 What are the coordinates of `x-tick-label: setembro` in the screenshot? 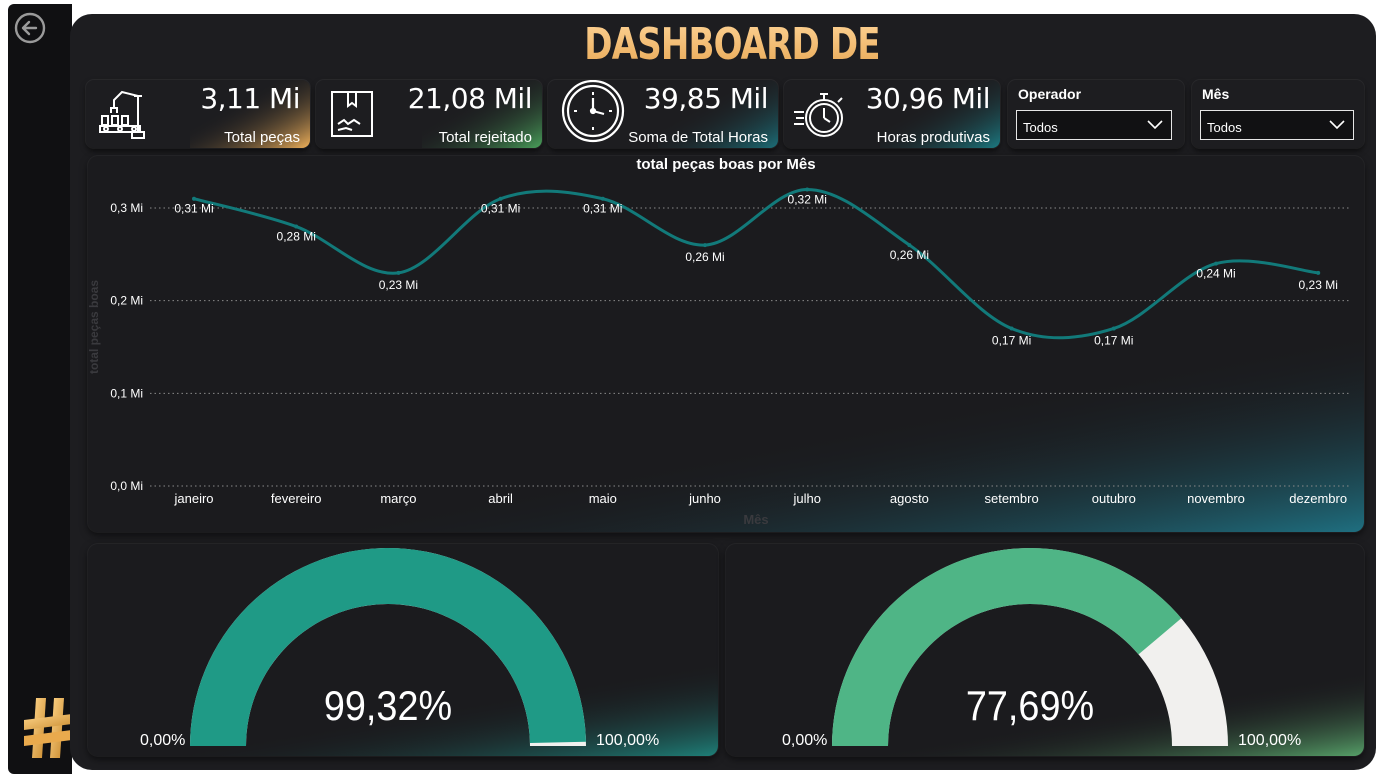 It's located at (1011, 498).